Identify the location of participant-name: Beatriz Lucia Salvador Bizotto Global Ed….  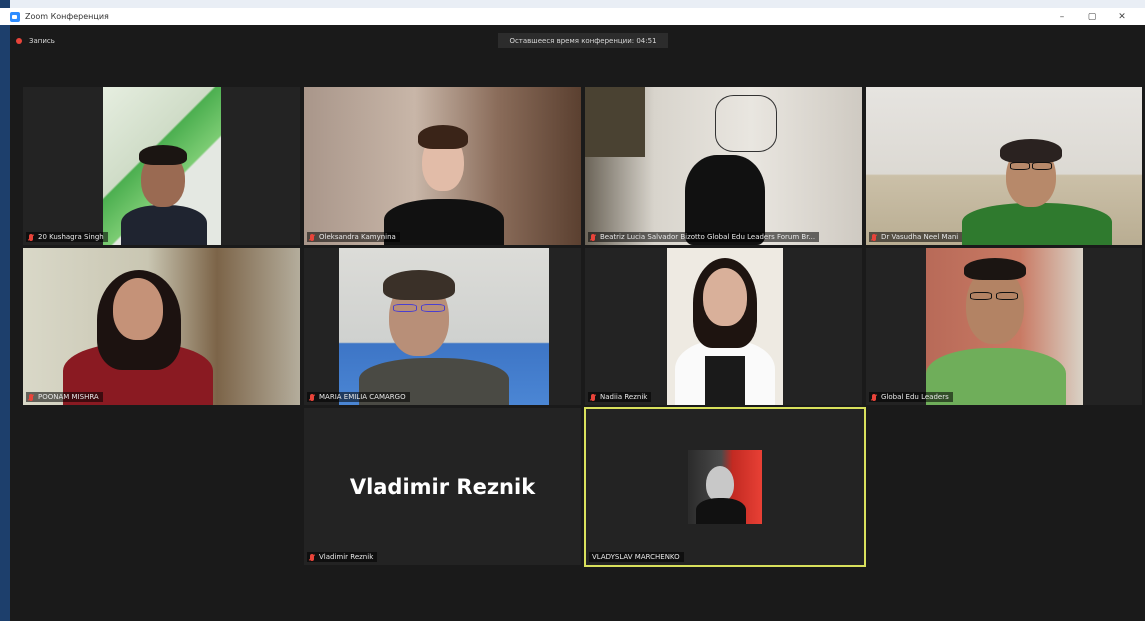
(708, 237).